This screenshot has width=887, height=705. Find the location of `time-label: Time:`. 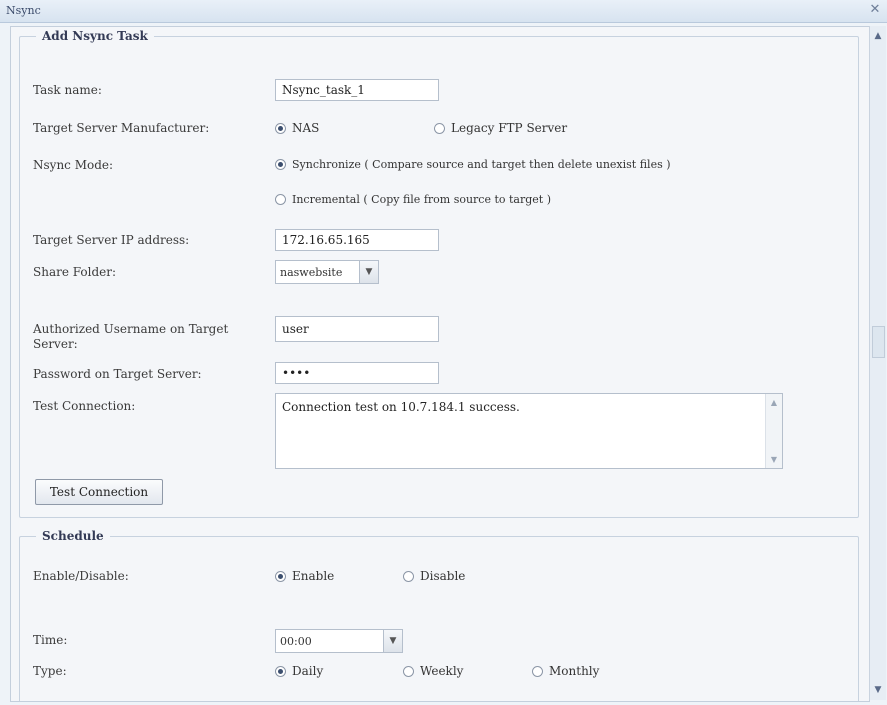

time-label: Time: is located at coordinates (50, 640).